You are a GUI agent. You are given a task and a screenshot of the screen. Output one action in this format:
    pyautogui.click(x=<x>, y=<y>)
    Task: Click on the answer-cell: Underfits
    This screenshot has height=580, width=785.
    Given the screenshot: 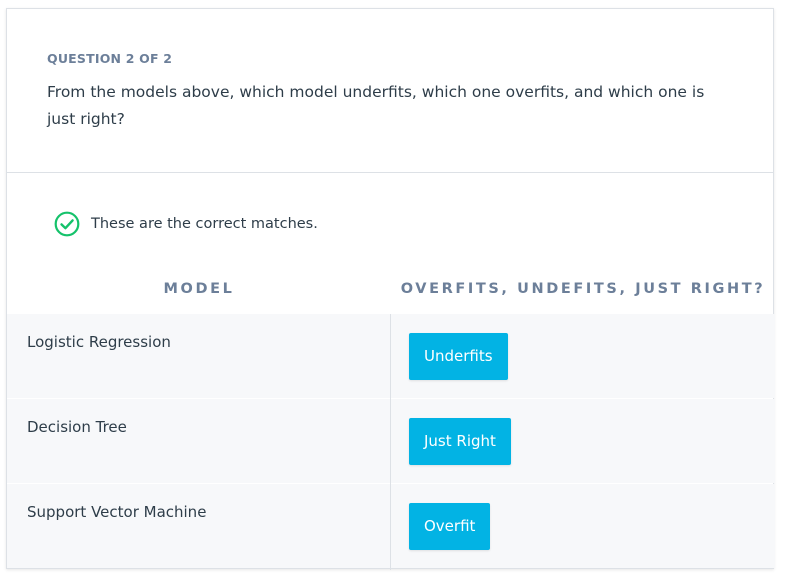 What is the action you would take?
    pyautogui.click(x=583, y=356)
    